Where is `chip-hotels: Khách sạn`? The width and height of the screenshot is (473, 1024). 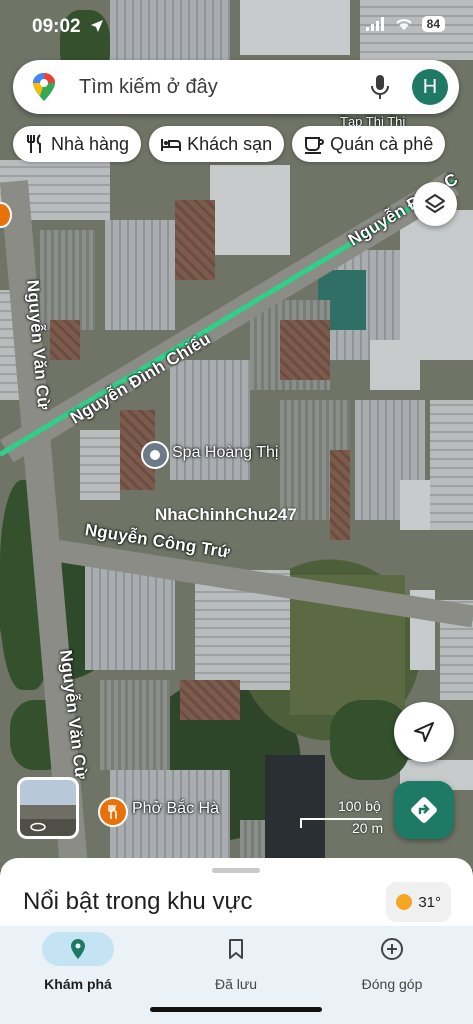
chip-hotels: Khách sạn is located at coordinates (217, 144).